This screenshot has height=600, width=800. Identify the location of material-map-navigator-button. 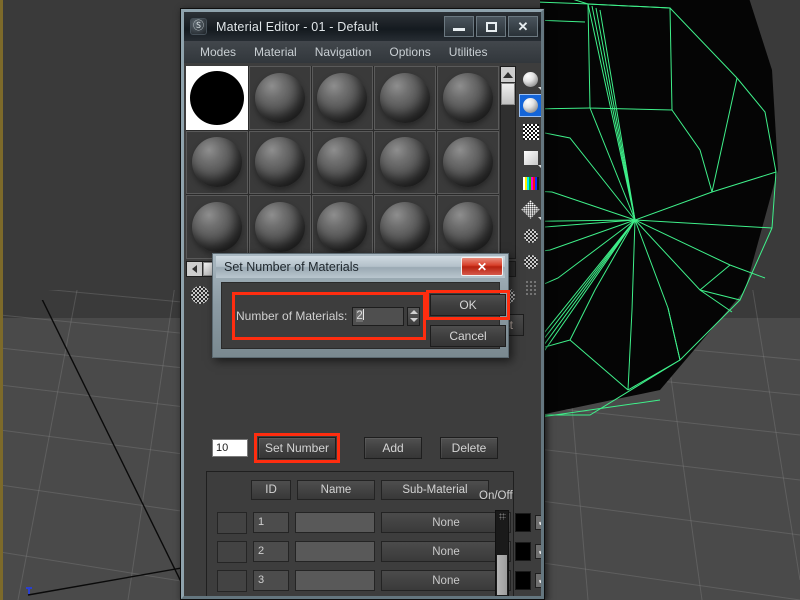
(530, 287).